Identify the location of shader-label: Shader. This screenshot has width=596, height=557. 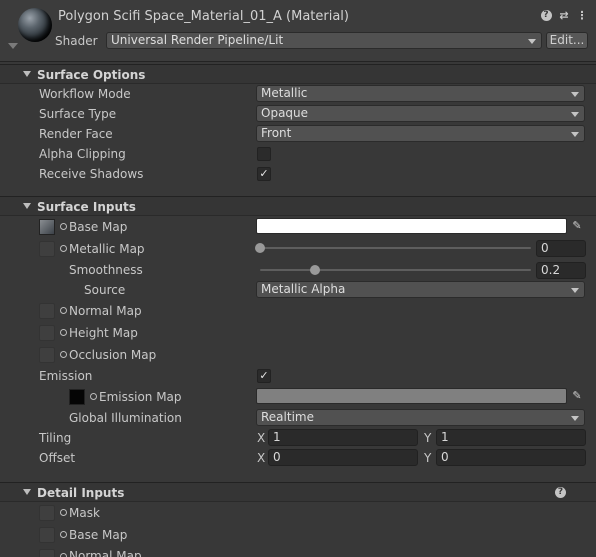
(76, 41).